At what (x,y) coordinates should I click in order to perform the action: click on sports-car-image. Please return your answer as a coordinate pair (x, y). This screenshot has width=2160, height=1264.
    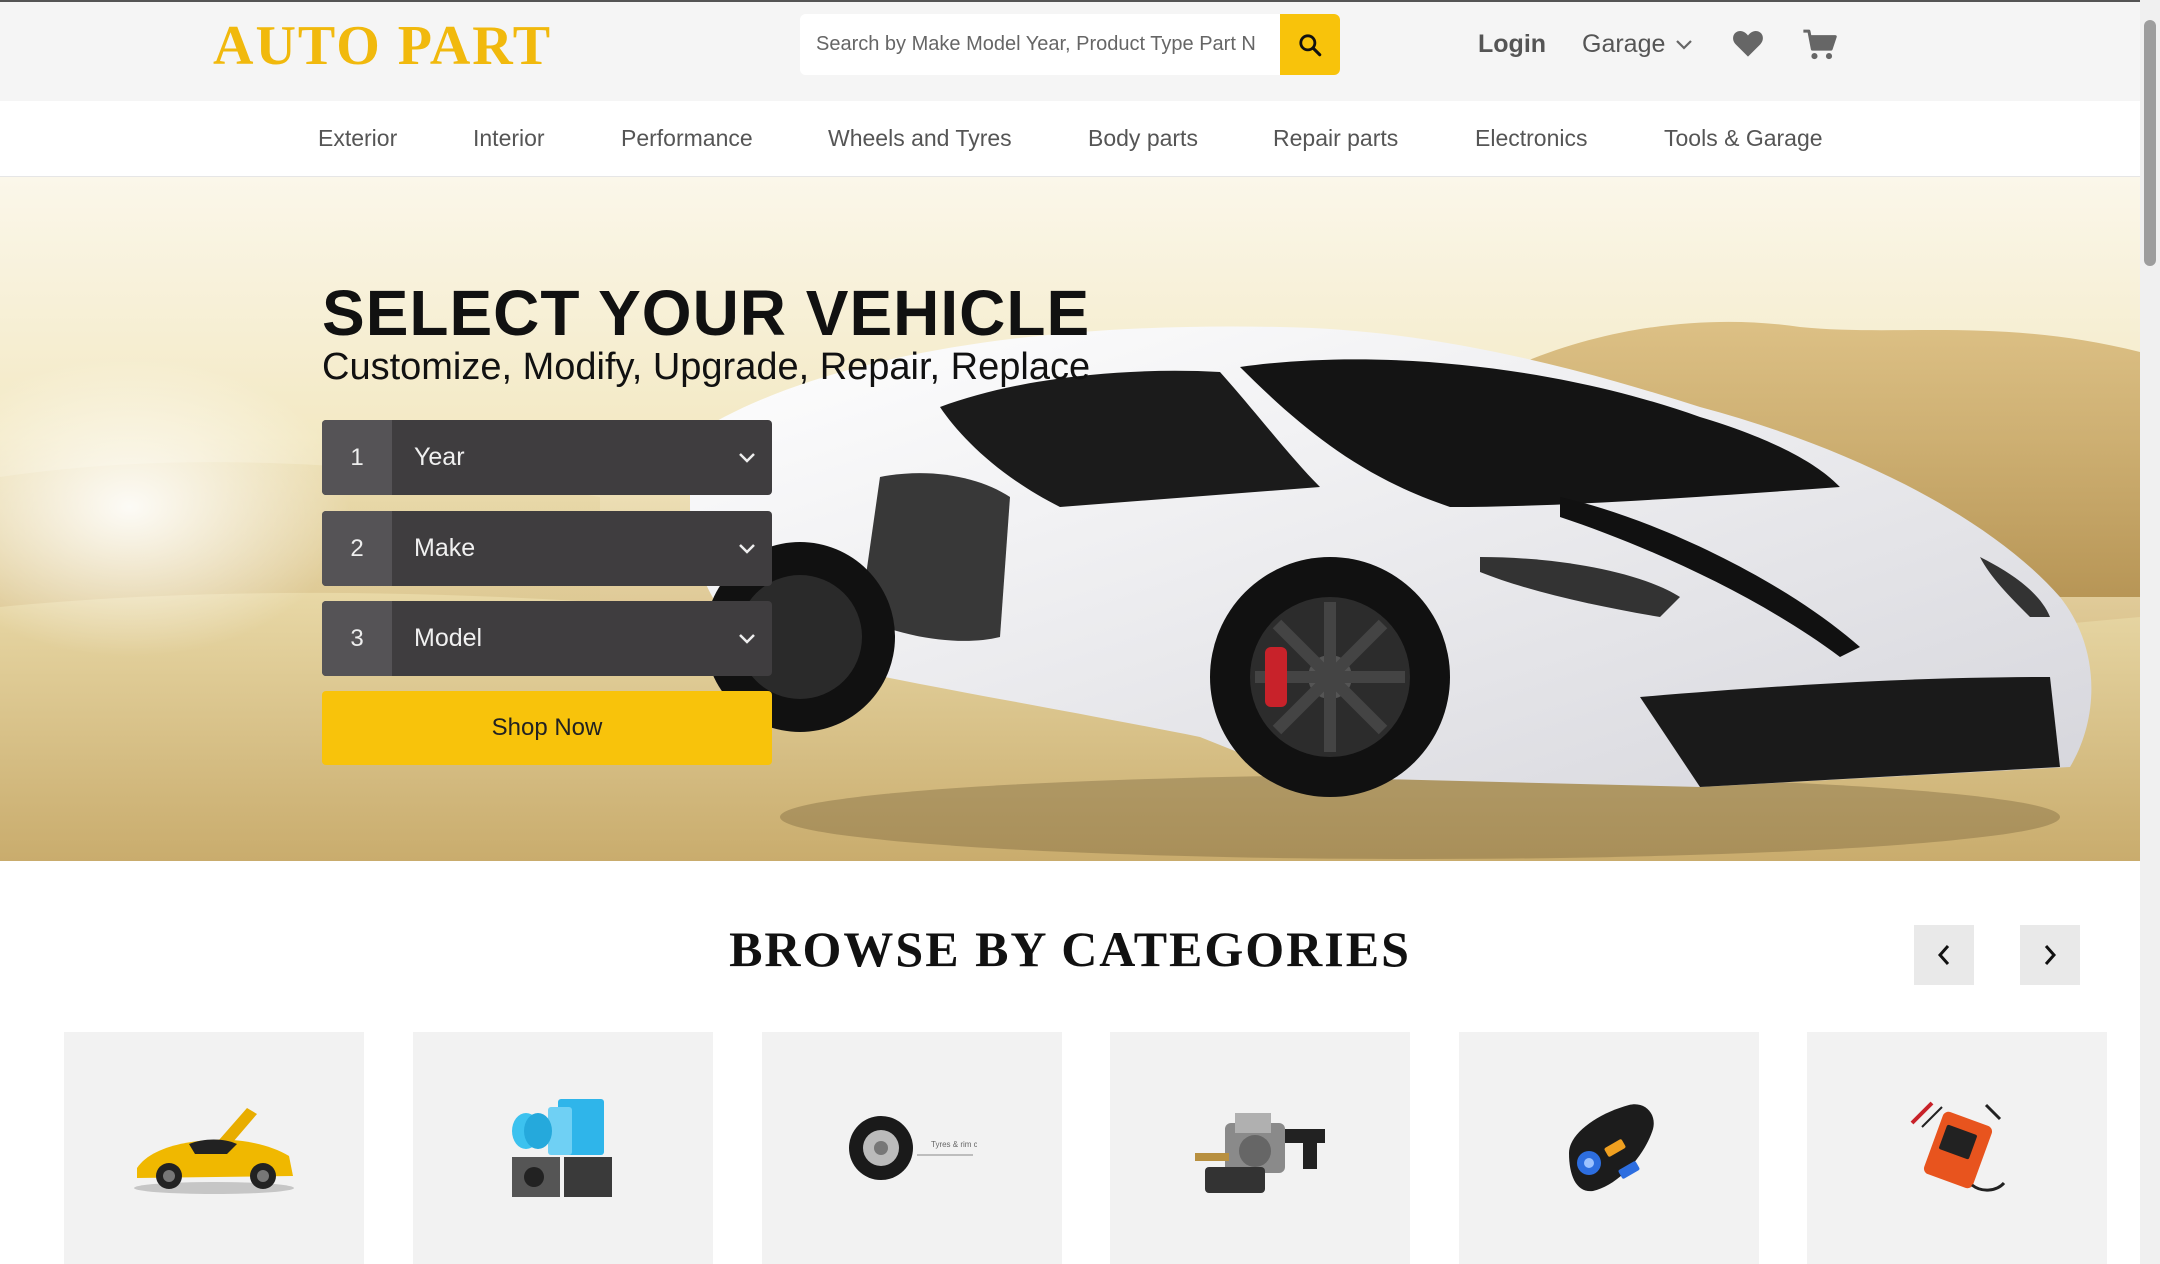
    Looking at the image, I should click on (214, 1151).